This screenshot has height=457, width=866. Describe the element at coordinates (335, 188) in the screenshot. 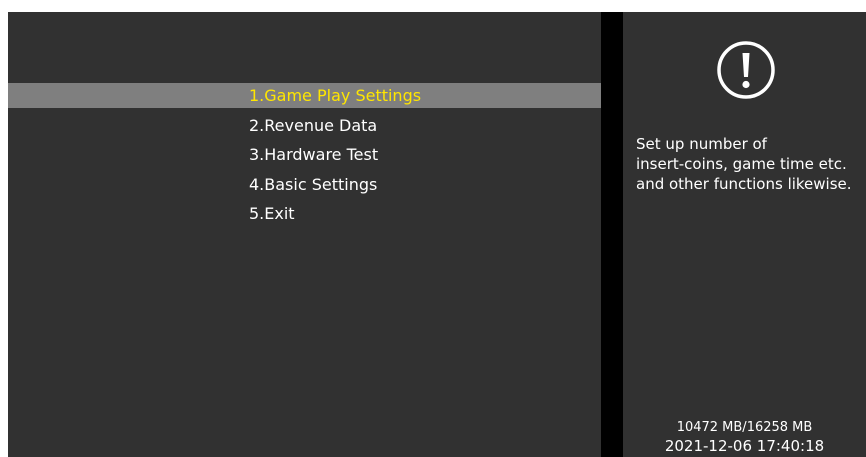

I see `menu-item-basic-settings: 4.Basic Settings` at that location.